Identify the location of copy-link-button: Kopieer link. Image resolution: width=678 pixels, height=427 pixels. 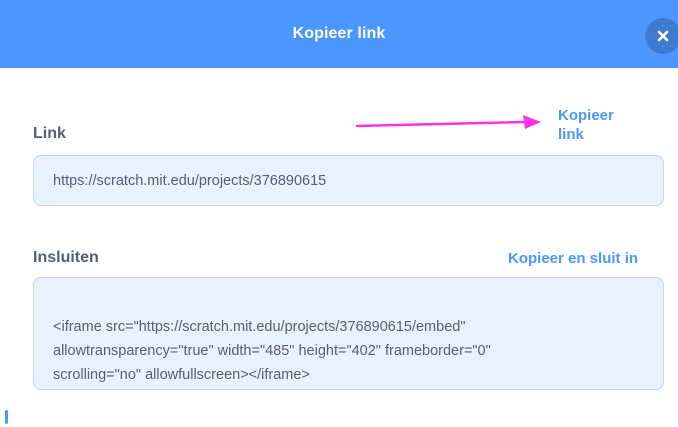
(586, 125).